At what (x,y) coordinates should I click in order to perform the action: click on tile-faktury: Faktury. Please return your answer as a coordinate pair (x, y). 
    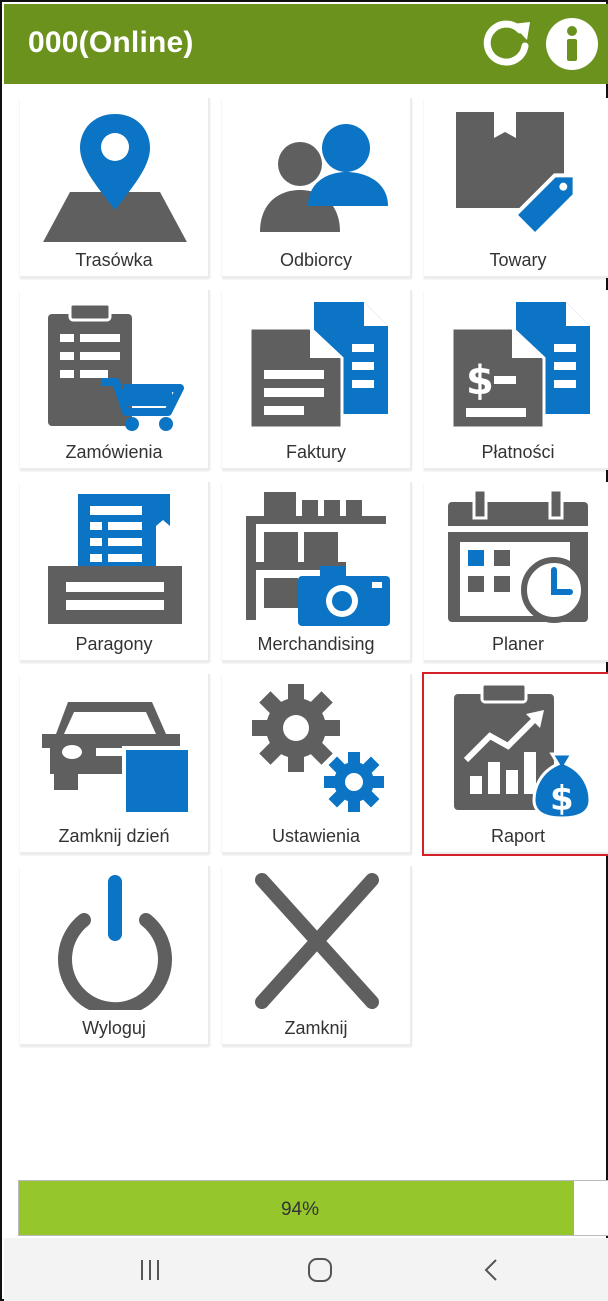
    Looking at the image, I should click on (317, 380).